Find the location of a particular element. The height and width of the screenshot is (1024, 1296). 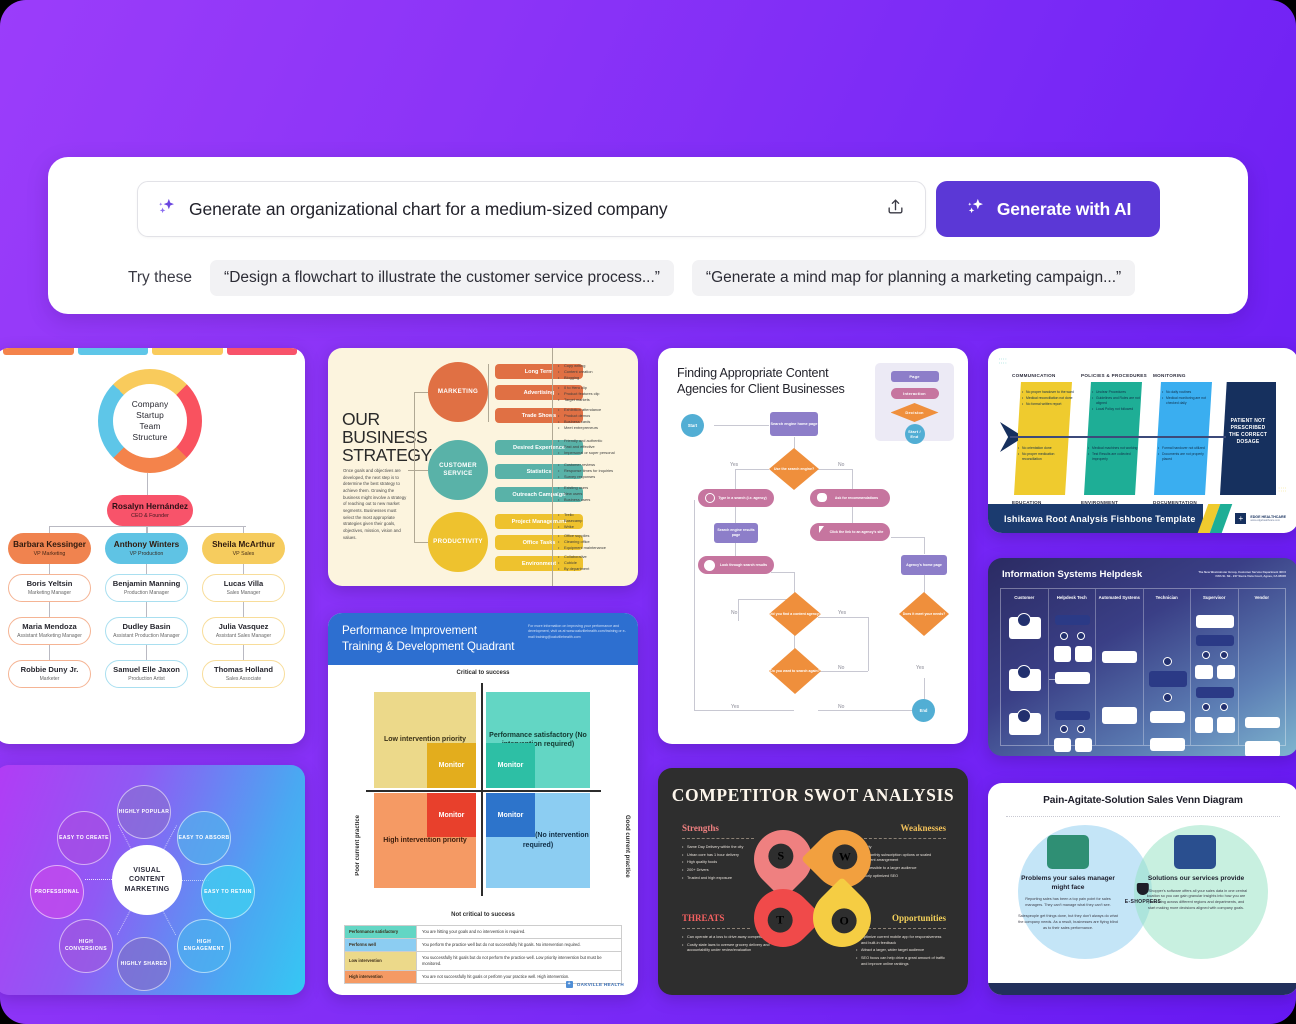

org-ceo-role: CEO & Founder is located at coordinates (150, 516).